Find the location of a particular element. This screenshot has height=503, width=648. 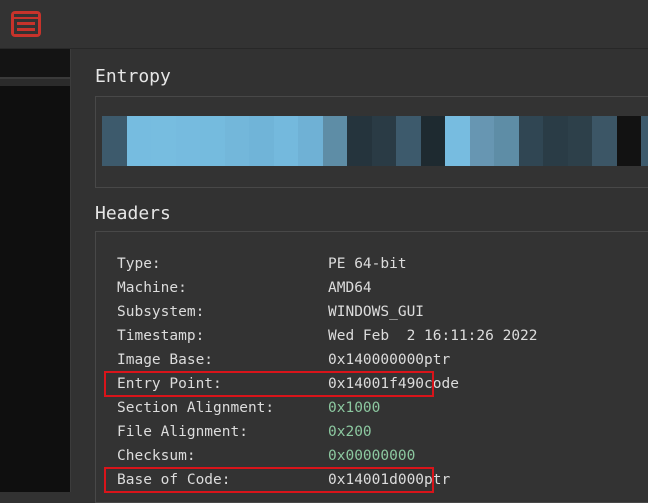

header-value: 0x14001d000ptr is located at coordinates (389, 480).